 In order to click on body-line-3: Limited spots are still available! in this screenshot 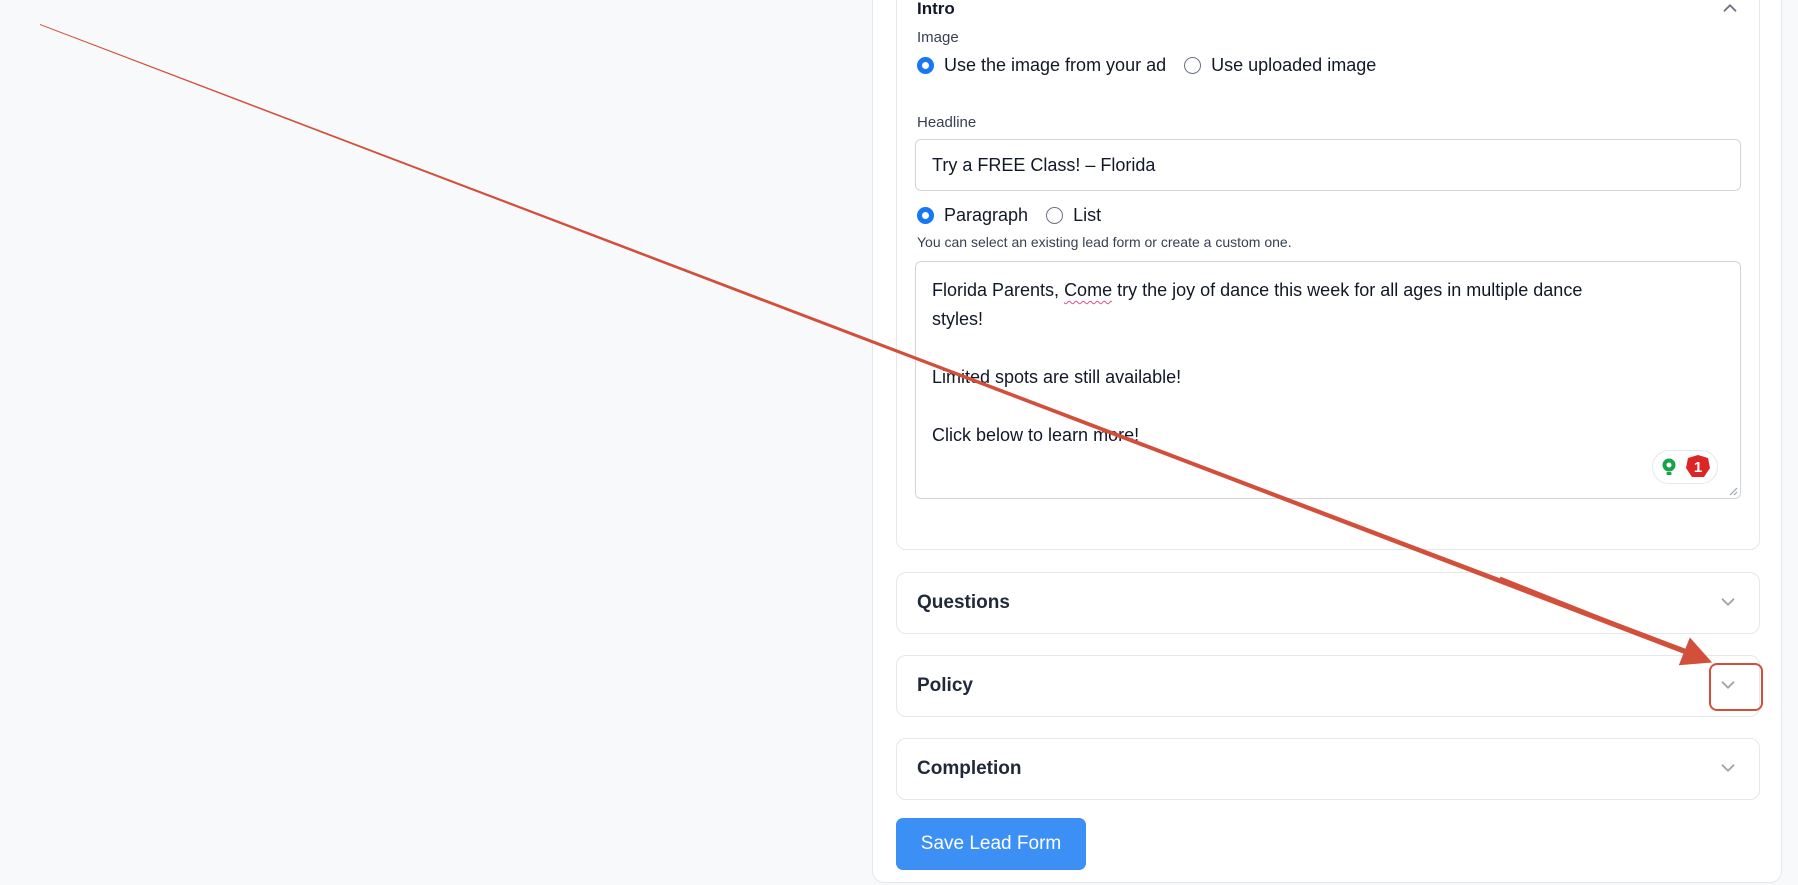, I will do `click(1057, 377)`.